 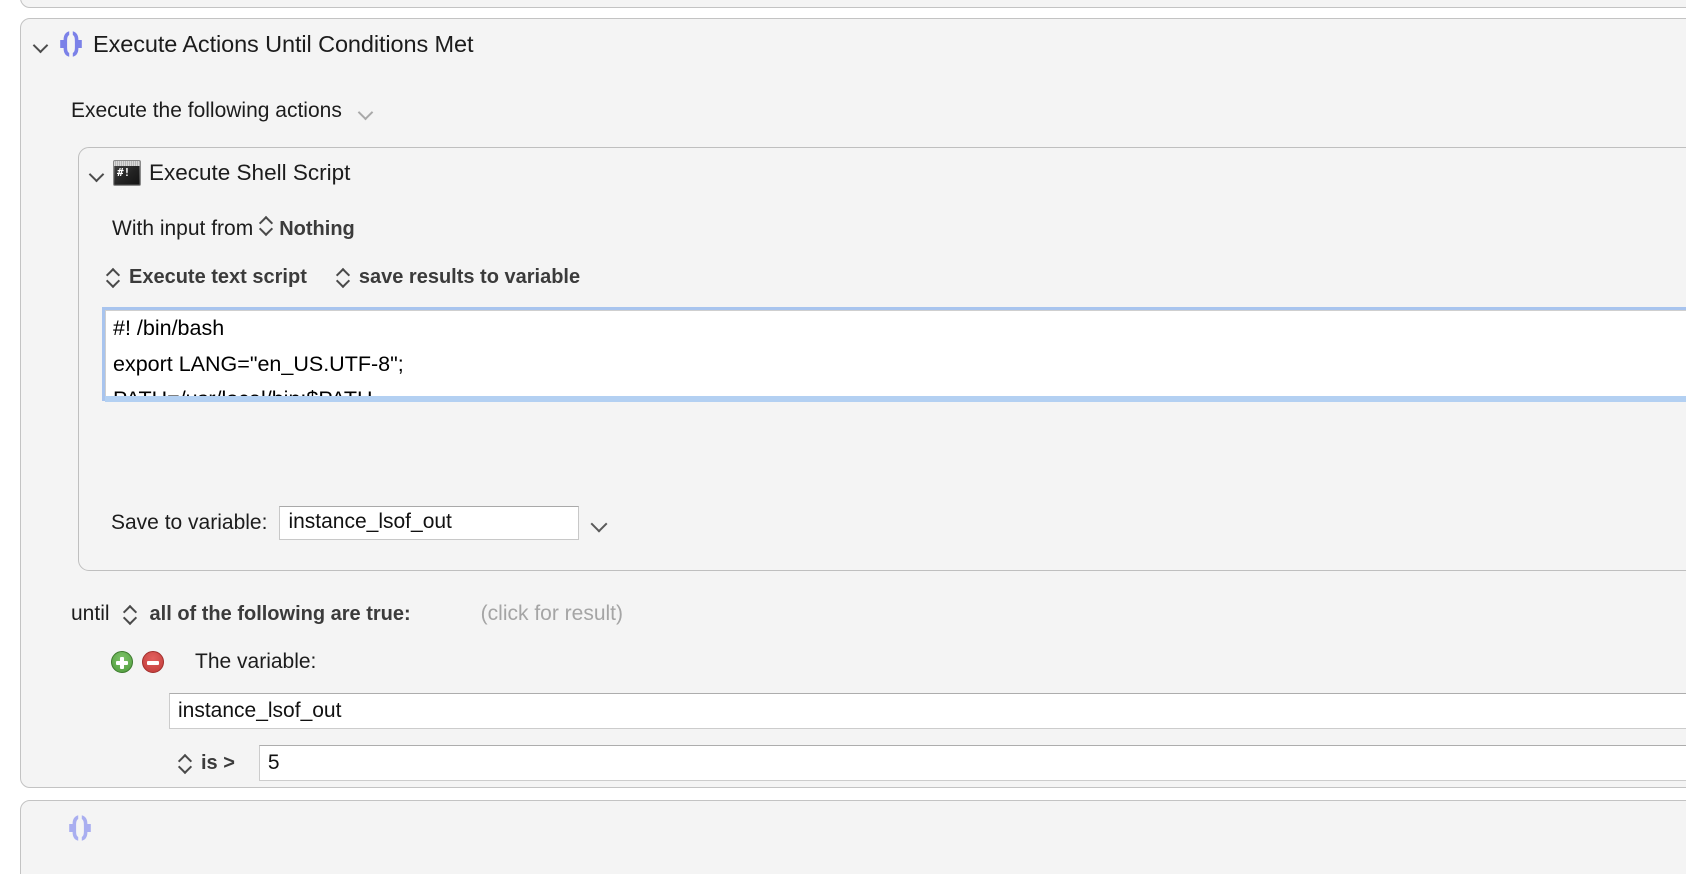 What do you see at coordinates (429, 523) in the screenshot?
I see `save-to-variable-input` at bounding box center [429, 523].